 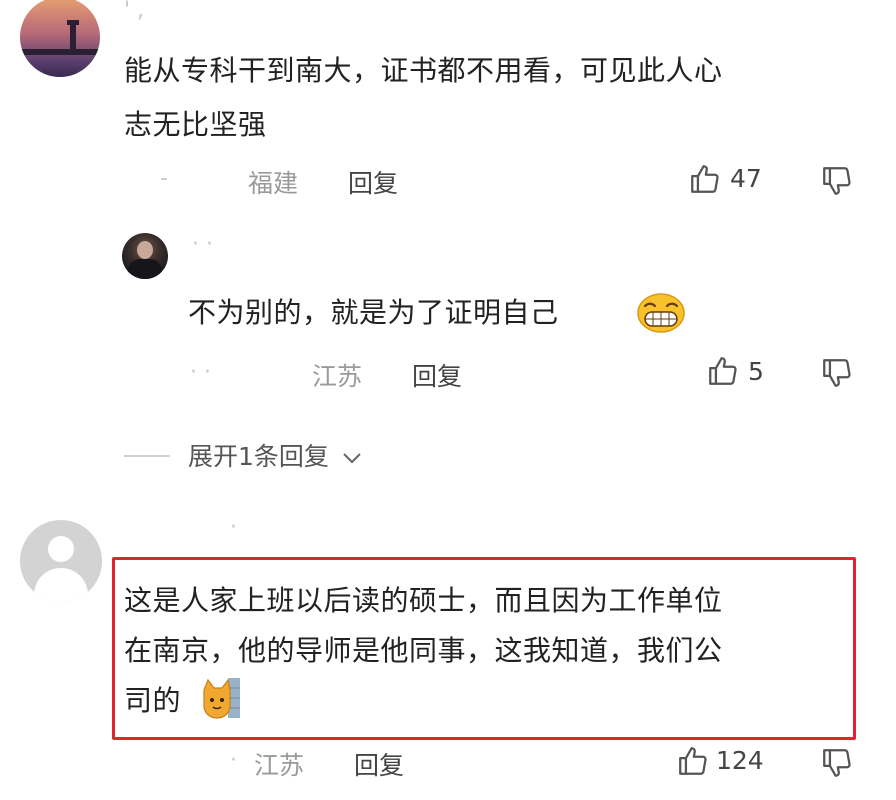 What do you see at coordinates (661, 313) in the screenshot?
I see `grinning-emoji` at bounding box center [661, 313].